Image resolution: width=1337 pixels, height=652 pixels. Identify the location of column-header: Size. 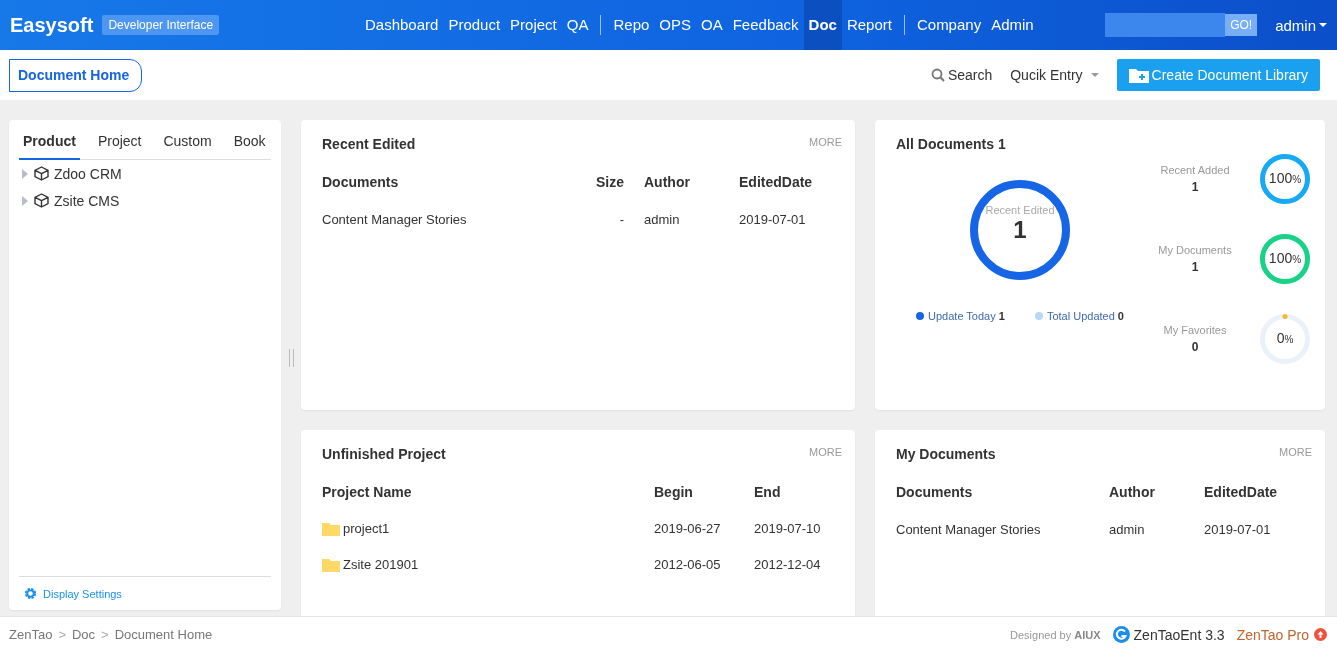
(614, 183).